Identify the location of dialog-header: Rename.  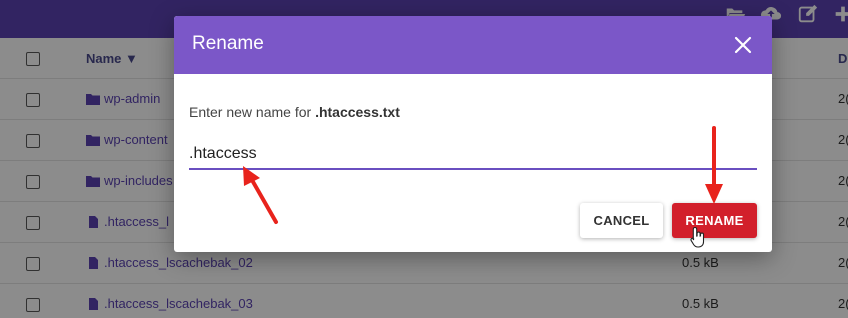
(473, 45).